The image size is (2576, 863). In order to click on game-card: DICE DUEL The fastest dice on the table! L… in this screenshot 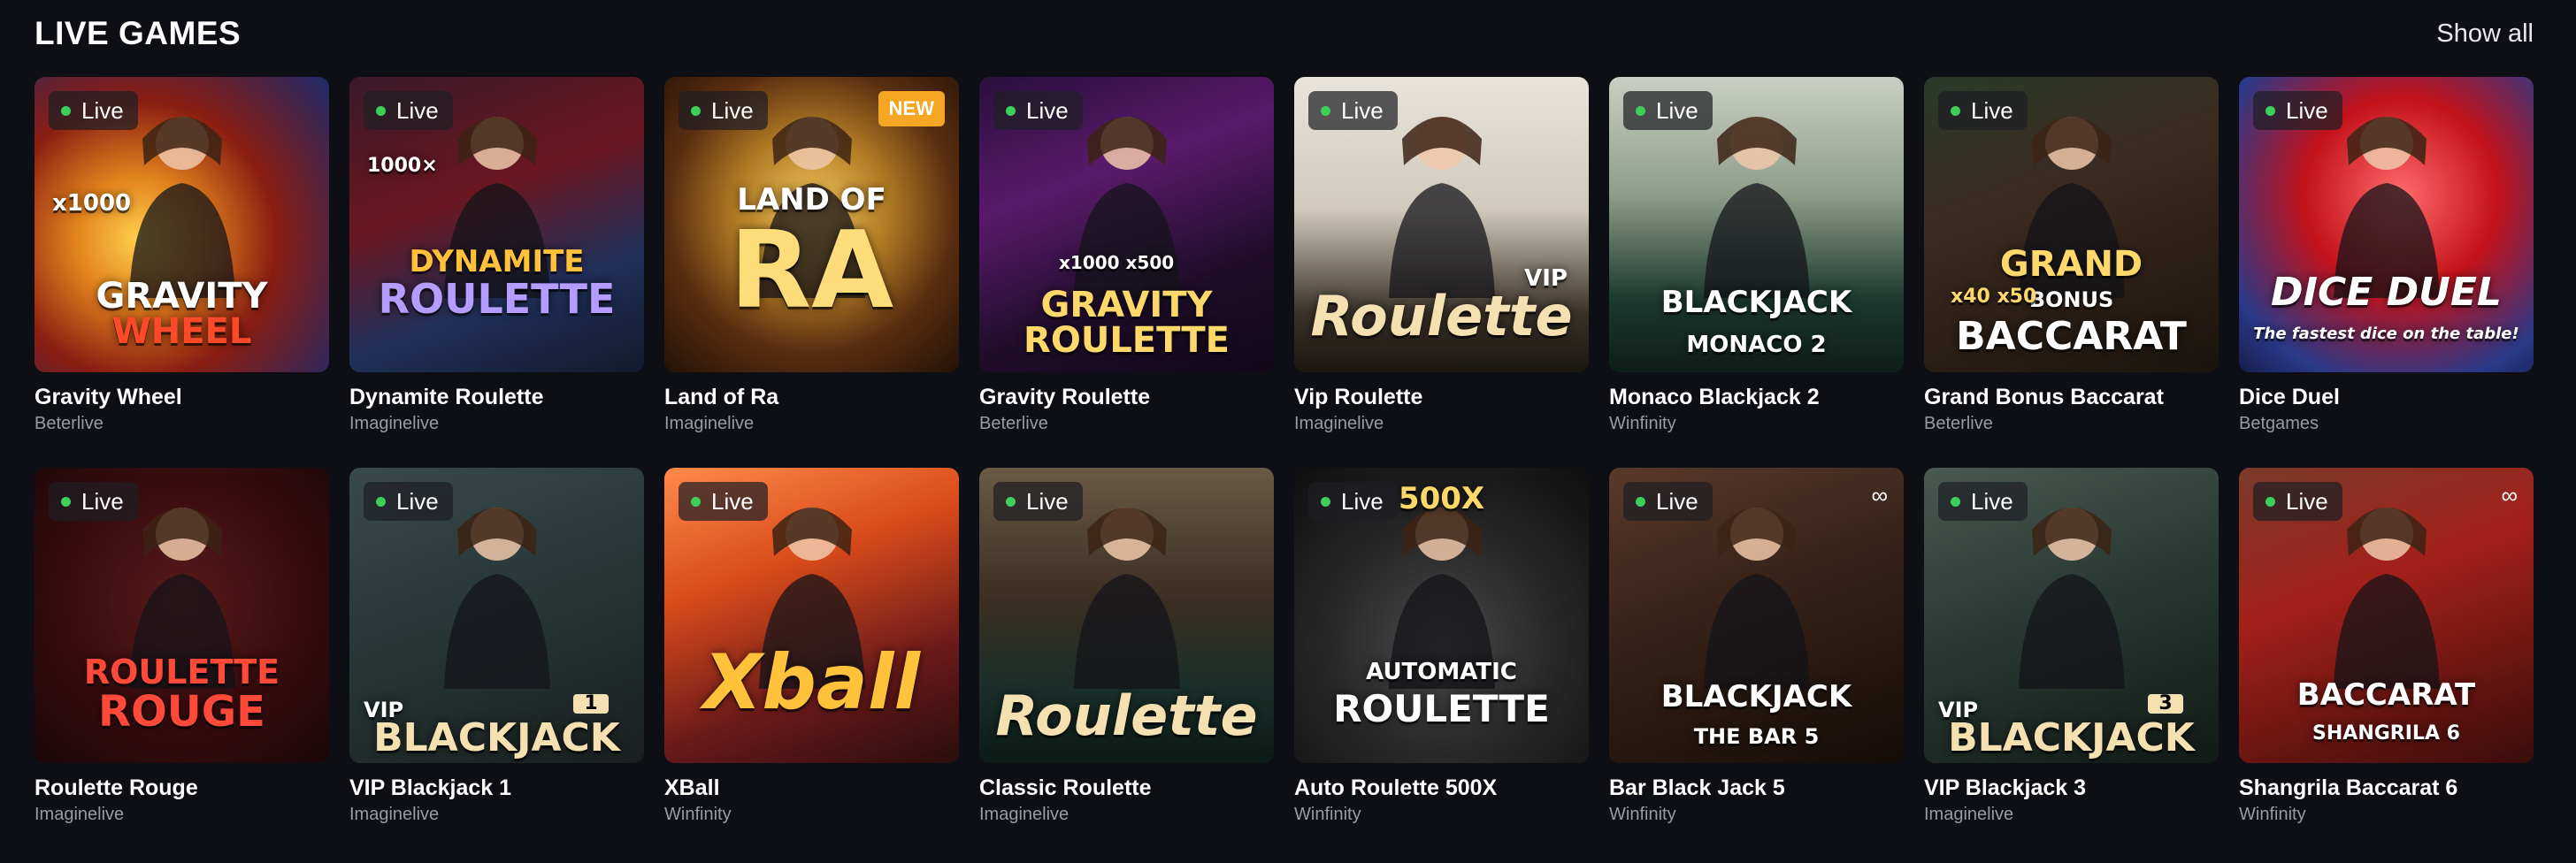, I will do `click(2386, 255)`.